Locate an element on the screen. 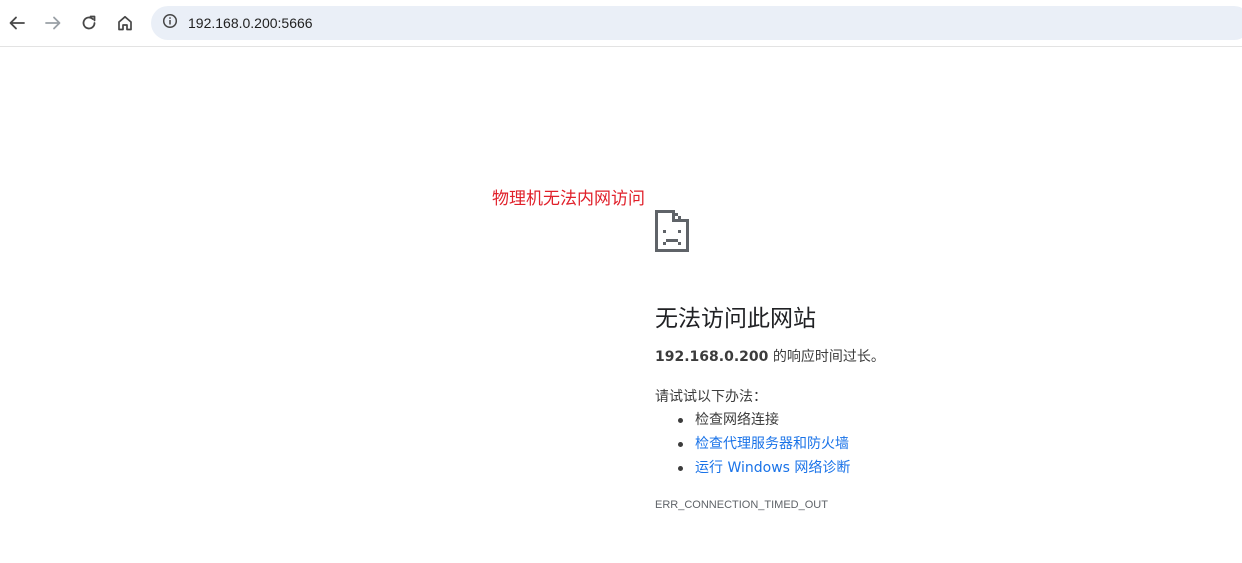 The image size is (1242, 563). url-text: 192.168.0.200:5666 is located at coordinates (250, 23).